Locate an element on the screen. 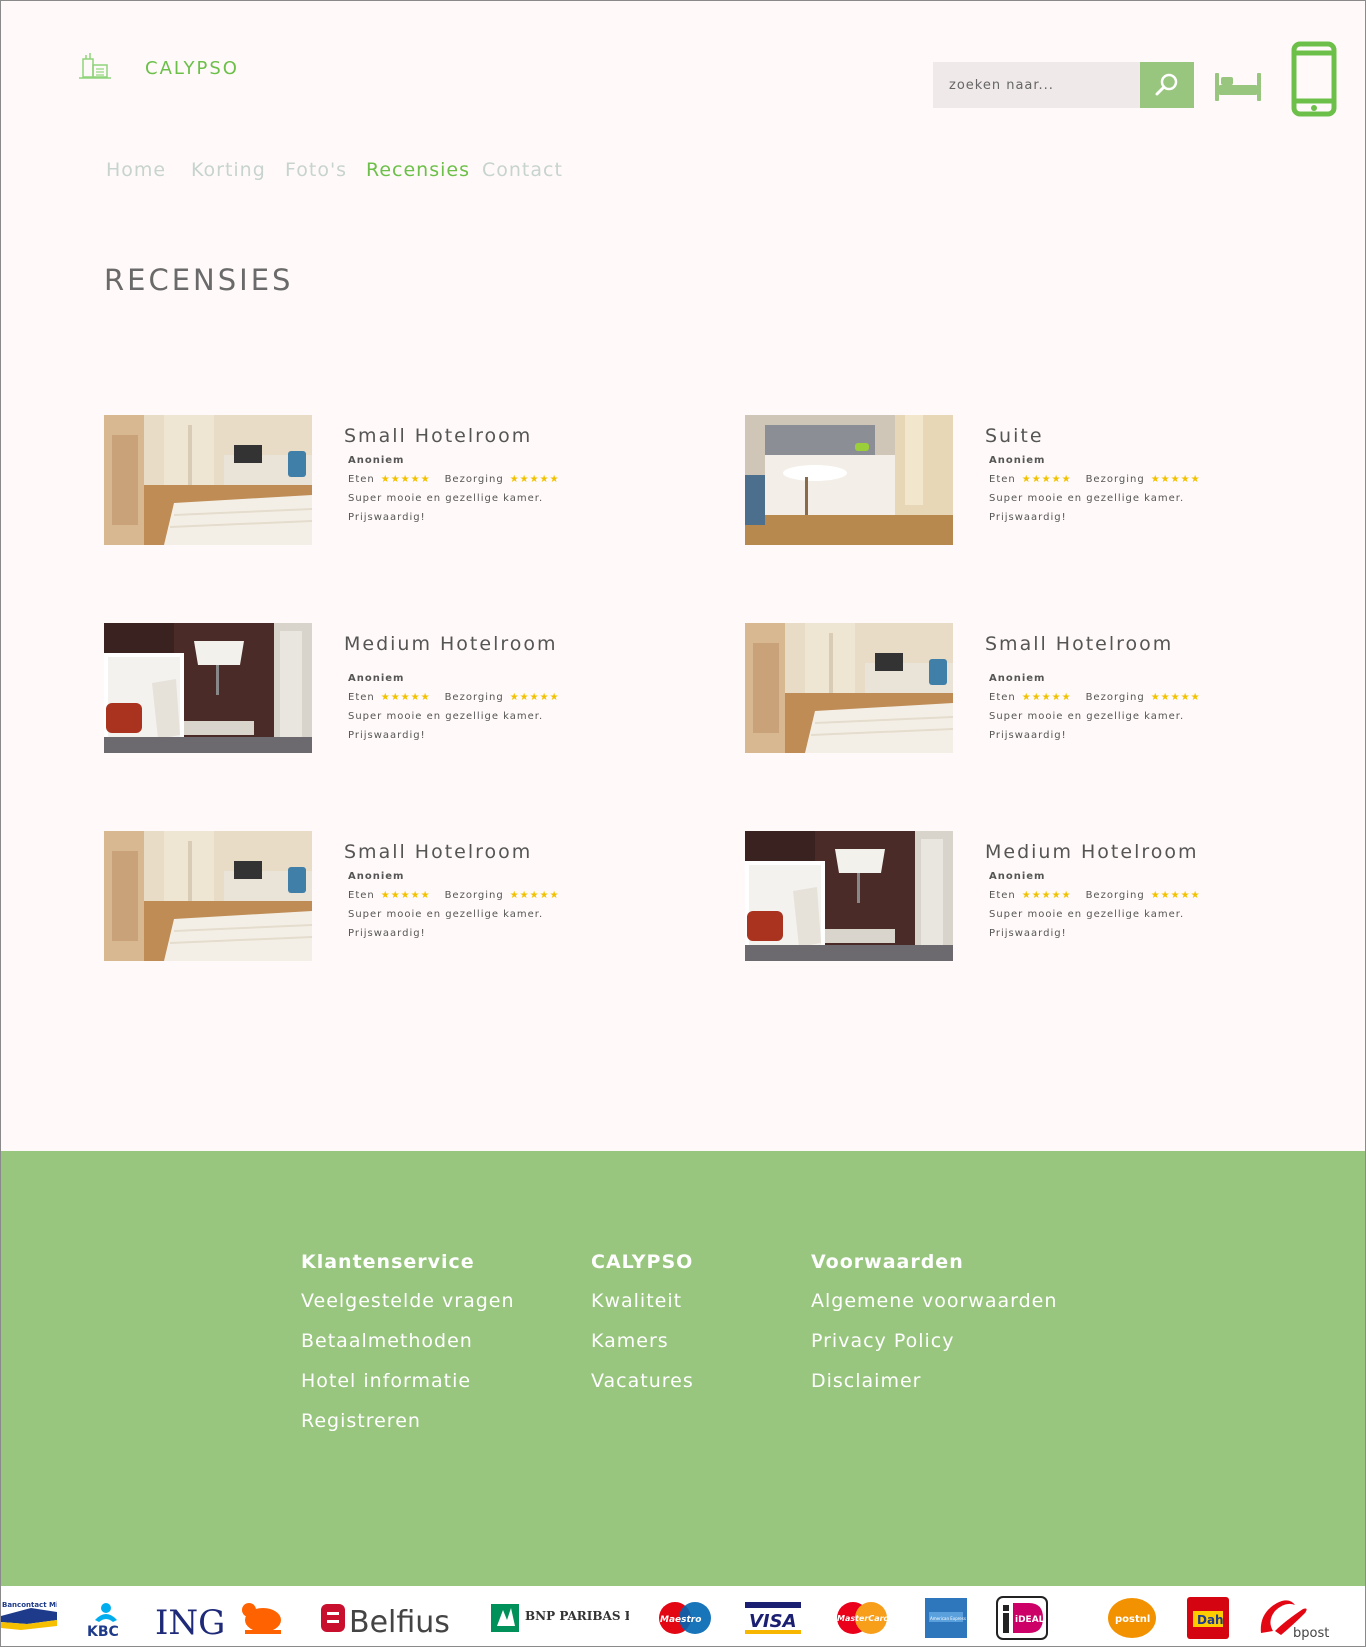 This screenshot has width=1366, height=1647. footer-heading: Klantenservice is located at coordinates (388, 1262).